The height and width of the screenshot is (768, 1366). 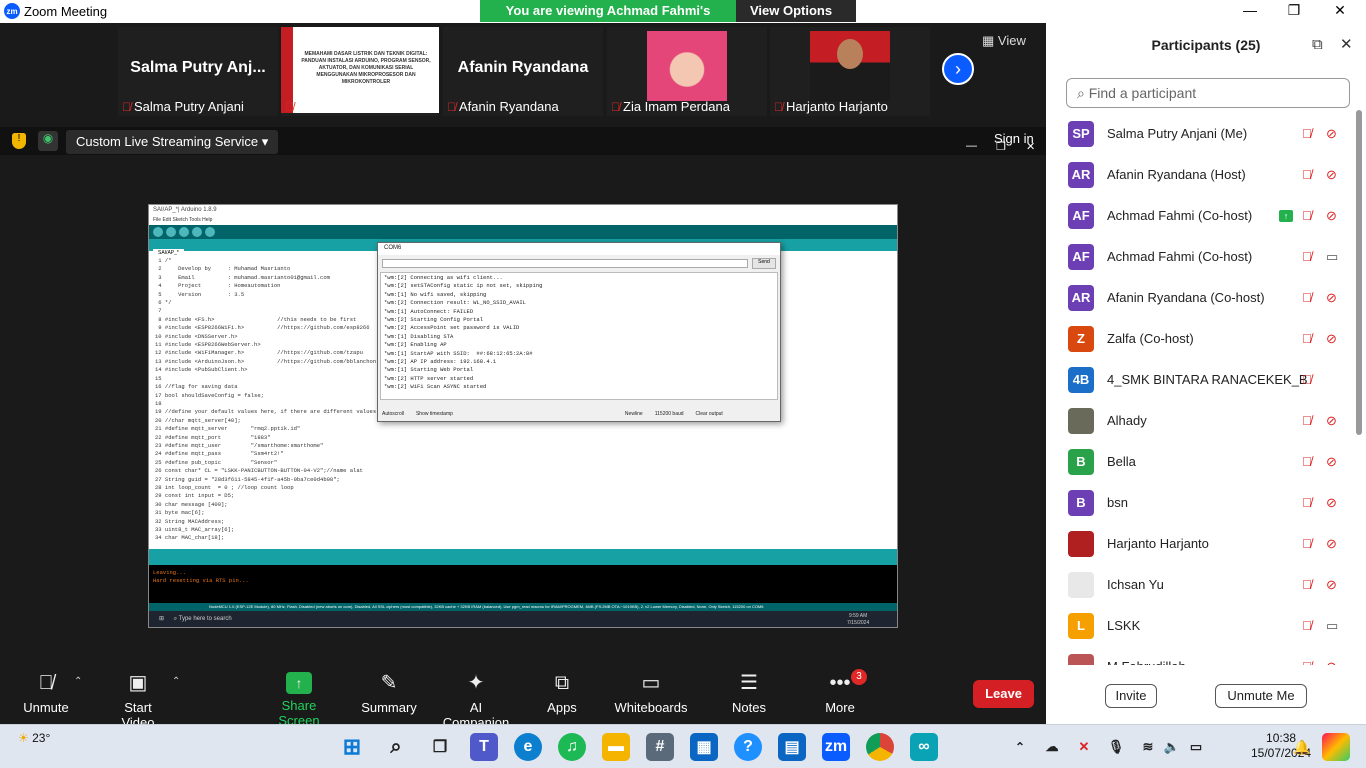 I want to click on microphone-icon: 🎙, so click(x=1116, y=747).